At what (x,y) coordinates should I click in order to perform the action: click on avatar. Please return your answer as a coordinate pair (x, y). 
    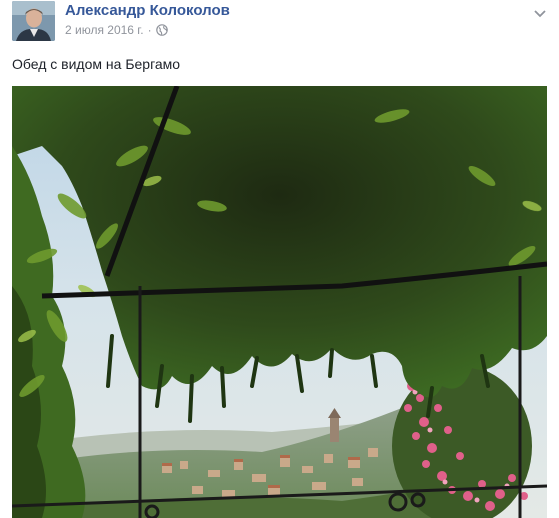
    Looking at the image, I should click on (33, 21).